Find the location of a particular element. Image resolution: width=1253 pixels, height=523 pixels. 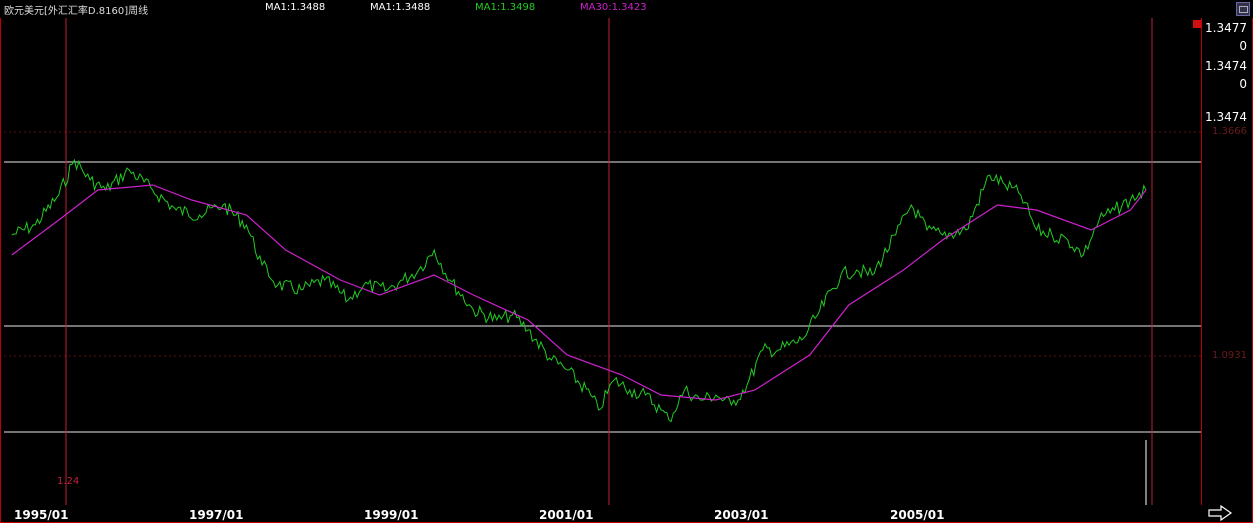

indicator-square is located at coordinates (1197, 24).